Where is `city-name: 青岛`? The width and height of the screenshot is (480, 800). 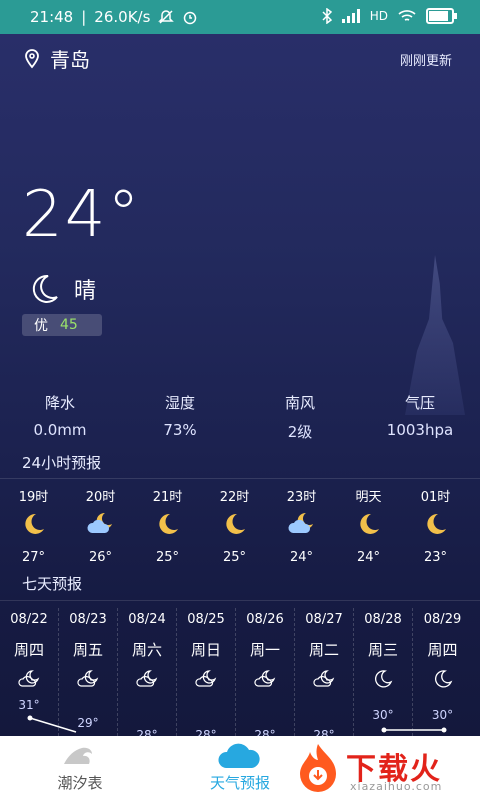
city-name: 青岛 is located at coordinates (70, 60).